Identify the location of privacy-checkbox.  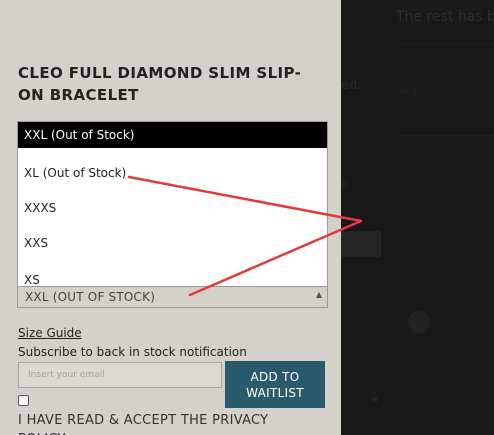
(23, 400).